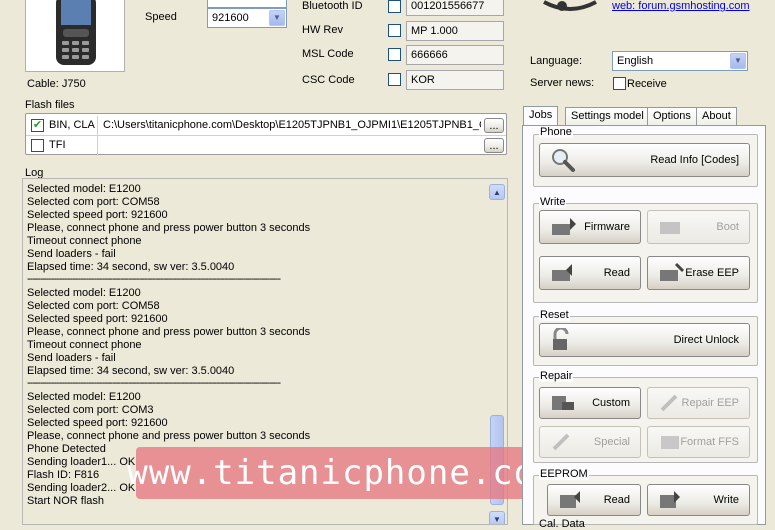  Describe the element at coordinates (90, 410) in the screenshot. I see `log-line: Selected com port: COM3` at that location.